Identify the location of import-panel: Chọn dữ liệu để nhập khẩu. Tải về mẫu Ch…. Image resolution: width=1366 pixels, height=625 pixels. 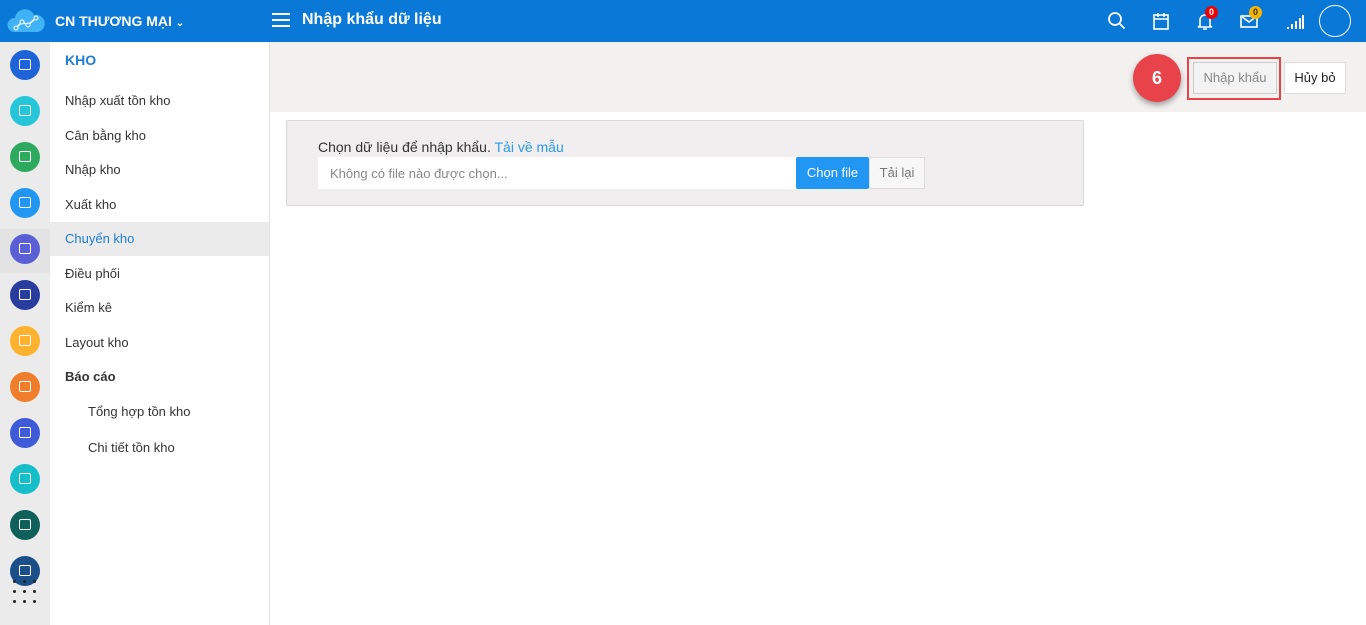
(685, 163).